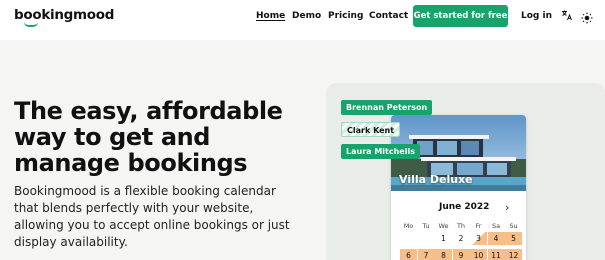 Image resolution: width=605 pixels, height=260 pixels. I want to click on weekday-label: Th, so click(461, 226).